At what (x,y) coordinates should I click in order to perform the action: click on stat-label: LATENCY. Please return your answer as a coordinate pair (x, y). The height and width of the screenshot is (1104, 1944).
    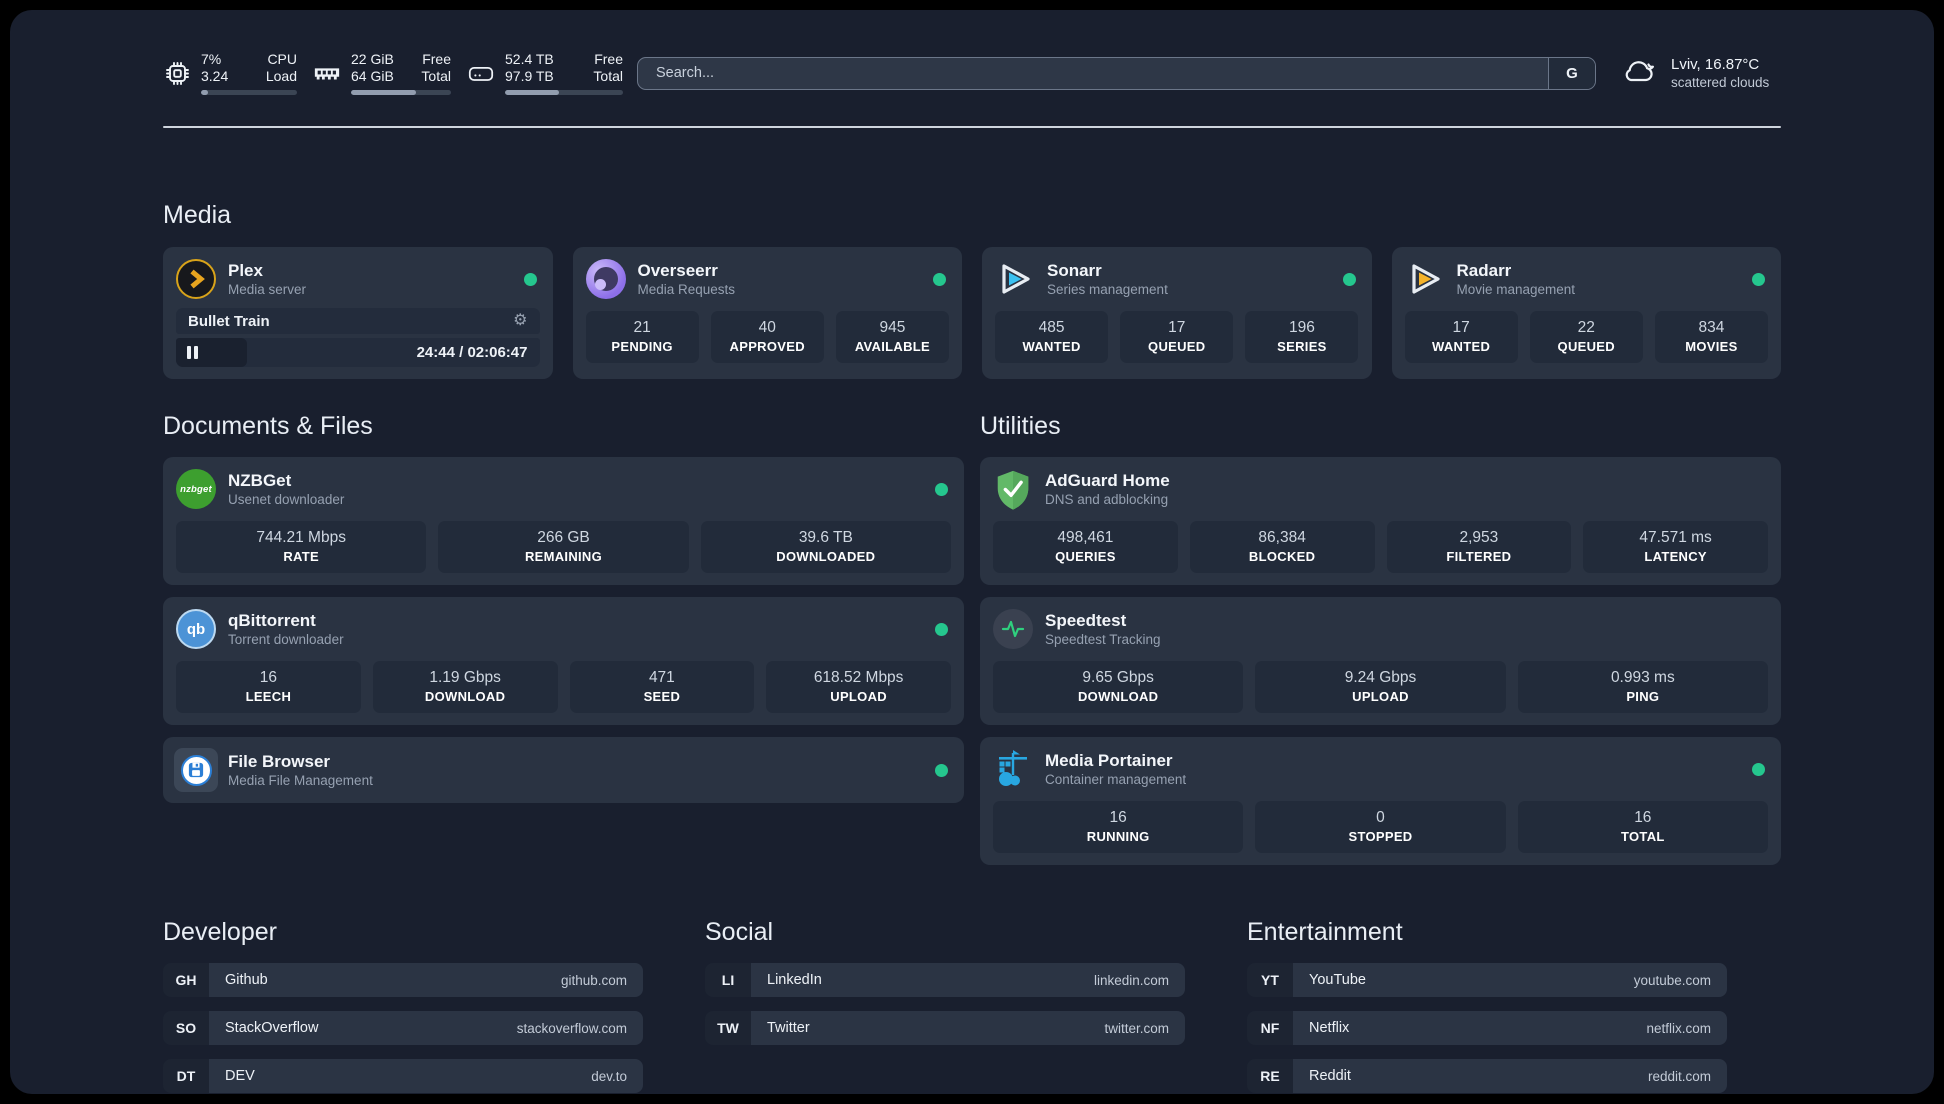
    Looking at the image, I should click on (1675, 556).